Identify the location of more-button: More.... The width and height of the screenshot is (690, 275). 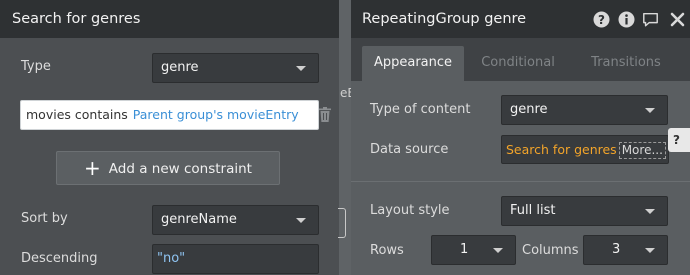
(642, 150).